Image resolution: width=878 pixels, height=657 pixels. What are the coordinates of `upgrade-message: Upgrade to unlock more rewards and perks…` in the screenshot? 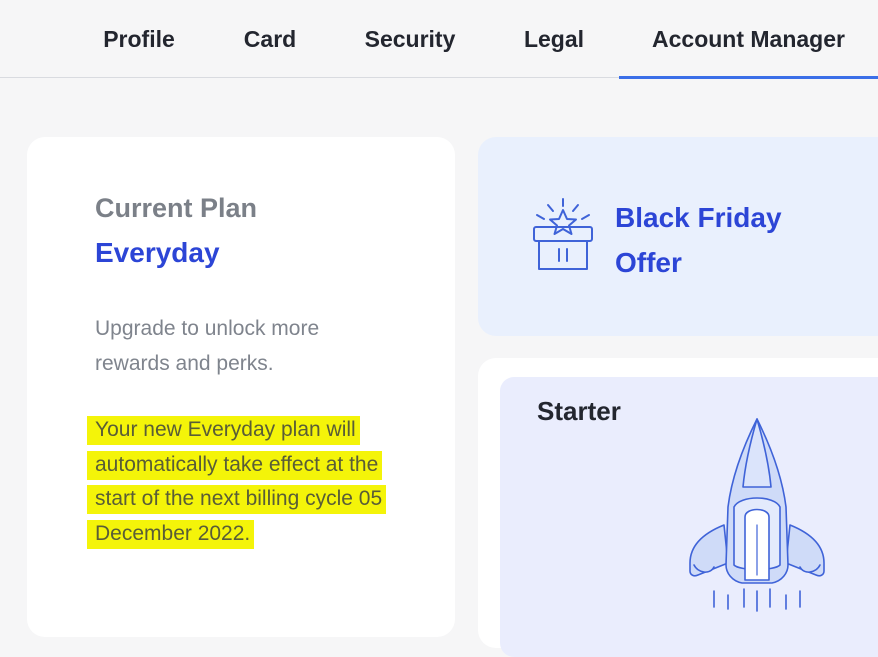 It's located at (207, 346).